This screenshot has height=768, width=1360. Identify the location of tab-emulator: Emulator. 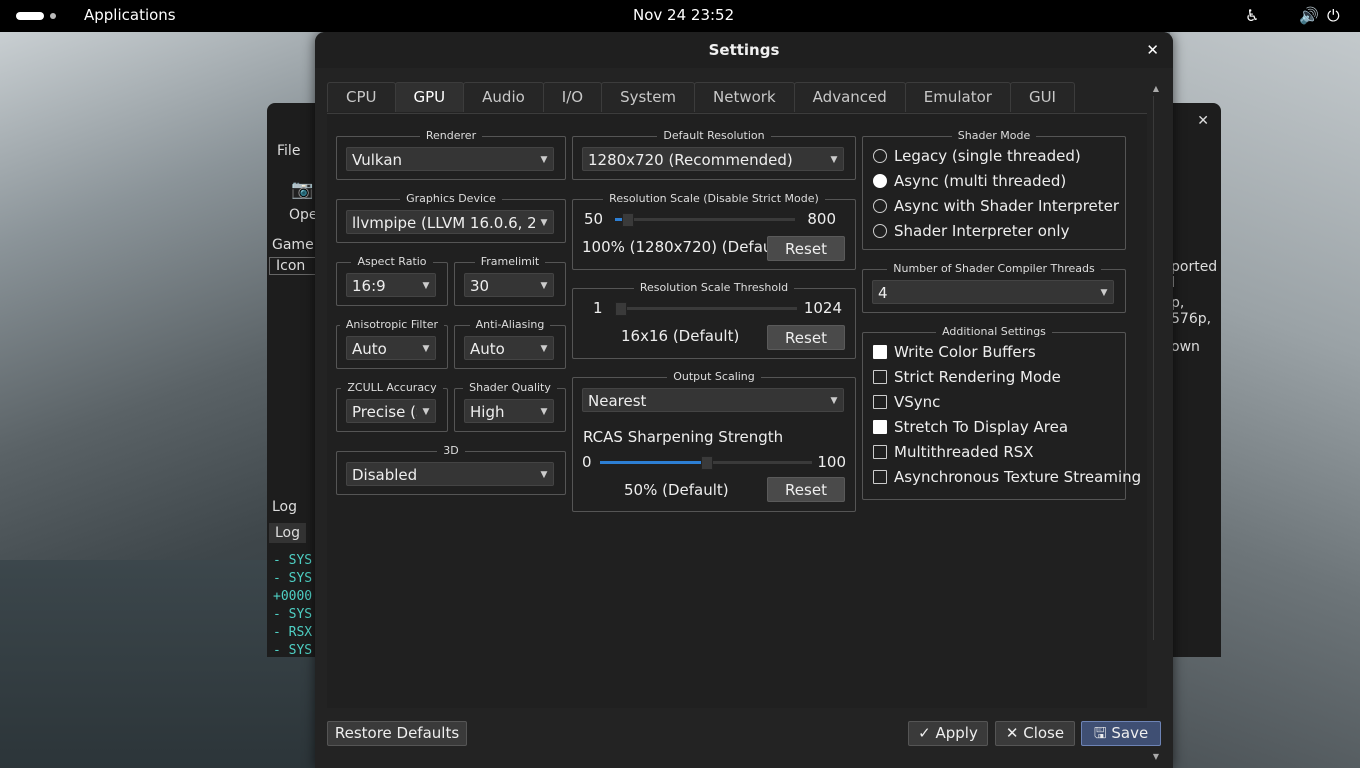
(957, 97).